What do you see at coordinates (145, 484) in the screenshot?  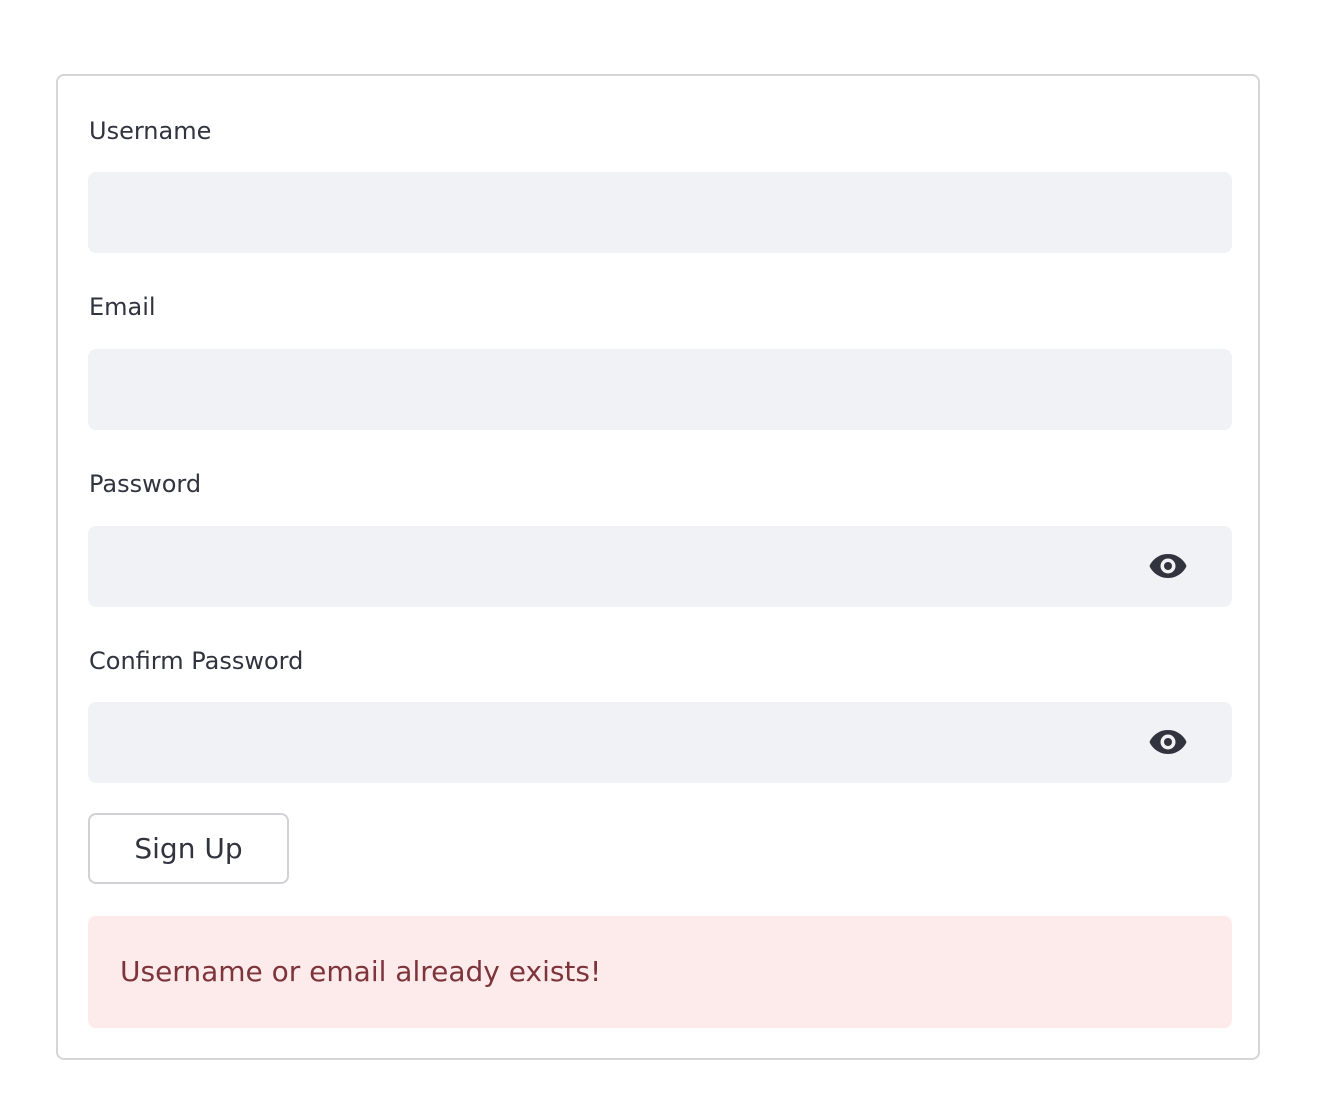 I see `password-label: Password` at bounding box center [145, 484].